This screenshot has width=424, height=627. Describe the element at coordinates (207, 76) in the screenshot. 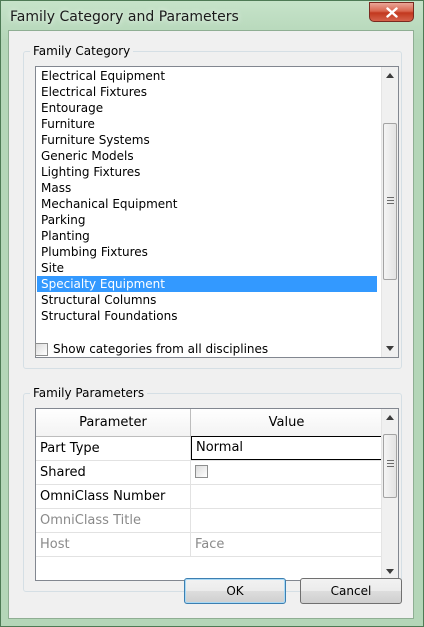

I see `list-item: Electrical Equipment` at that location.